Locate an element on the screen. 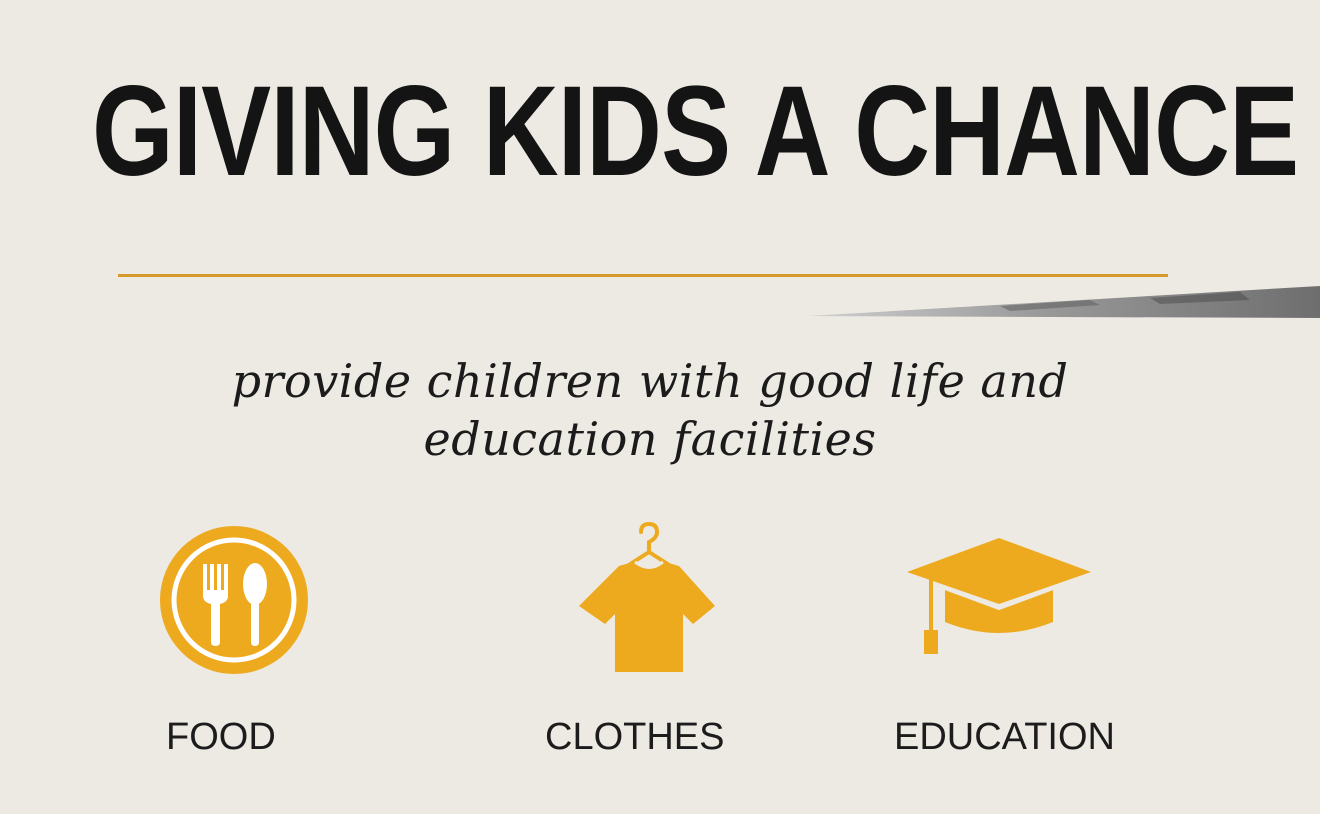 This screenshot has height=814, width=1320. shirt-hanger-icon is located at coordinates (647, 597).